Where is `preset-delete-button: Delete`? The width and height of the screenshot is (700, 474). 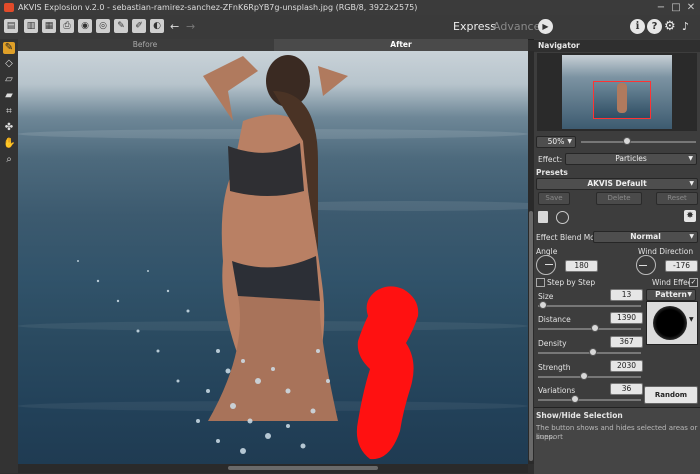 preset-delete-button: Delete is located at coordinates (619, 198).